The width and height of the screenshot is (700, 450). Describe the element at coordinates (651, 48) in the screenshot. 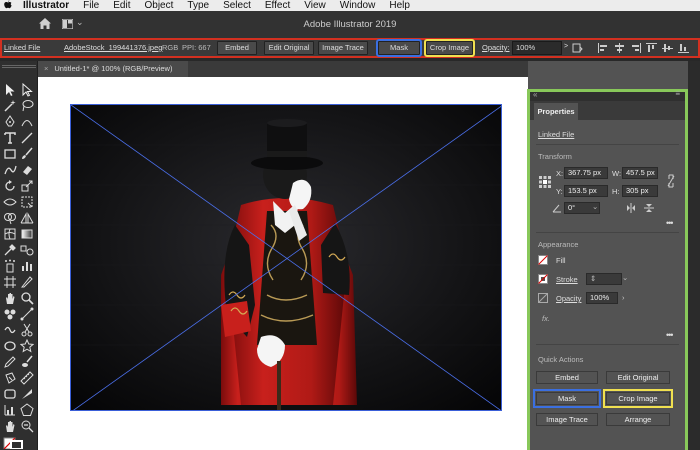

I see `align-top-icon` at that location.